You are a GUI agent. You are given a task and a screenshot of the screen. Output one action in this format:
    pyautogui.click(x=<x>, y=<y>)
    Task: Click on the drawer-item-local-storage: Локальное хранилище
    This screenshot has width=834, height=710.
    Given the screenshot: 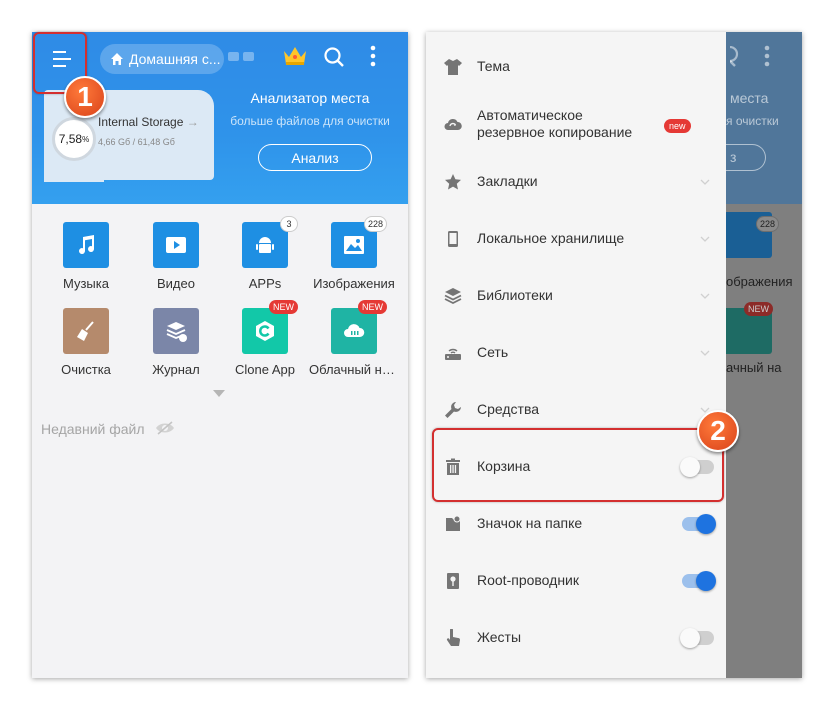 What is the action you would take?
    pyautogui.click(x=576, y=238)
    